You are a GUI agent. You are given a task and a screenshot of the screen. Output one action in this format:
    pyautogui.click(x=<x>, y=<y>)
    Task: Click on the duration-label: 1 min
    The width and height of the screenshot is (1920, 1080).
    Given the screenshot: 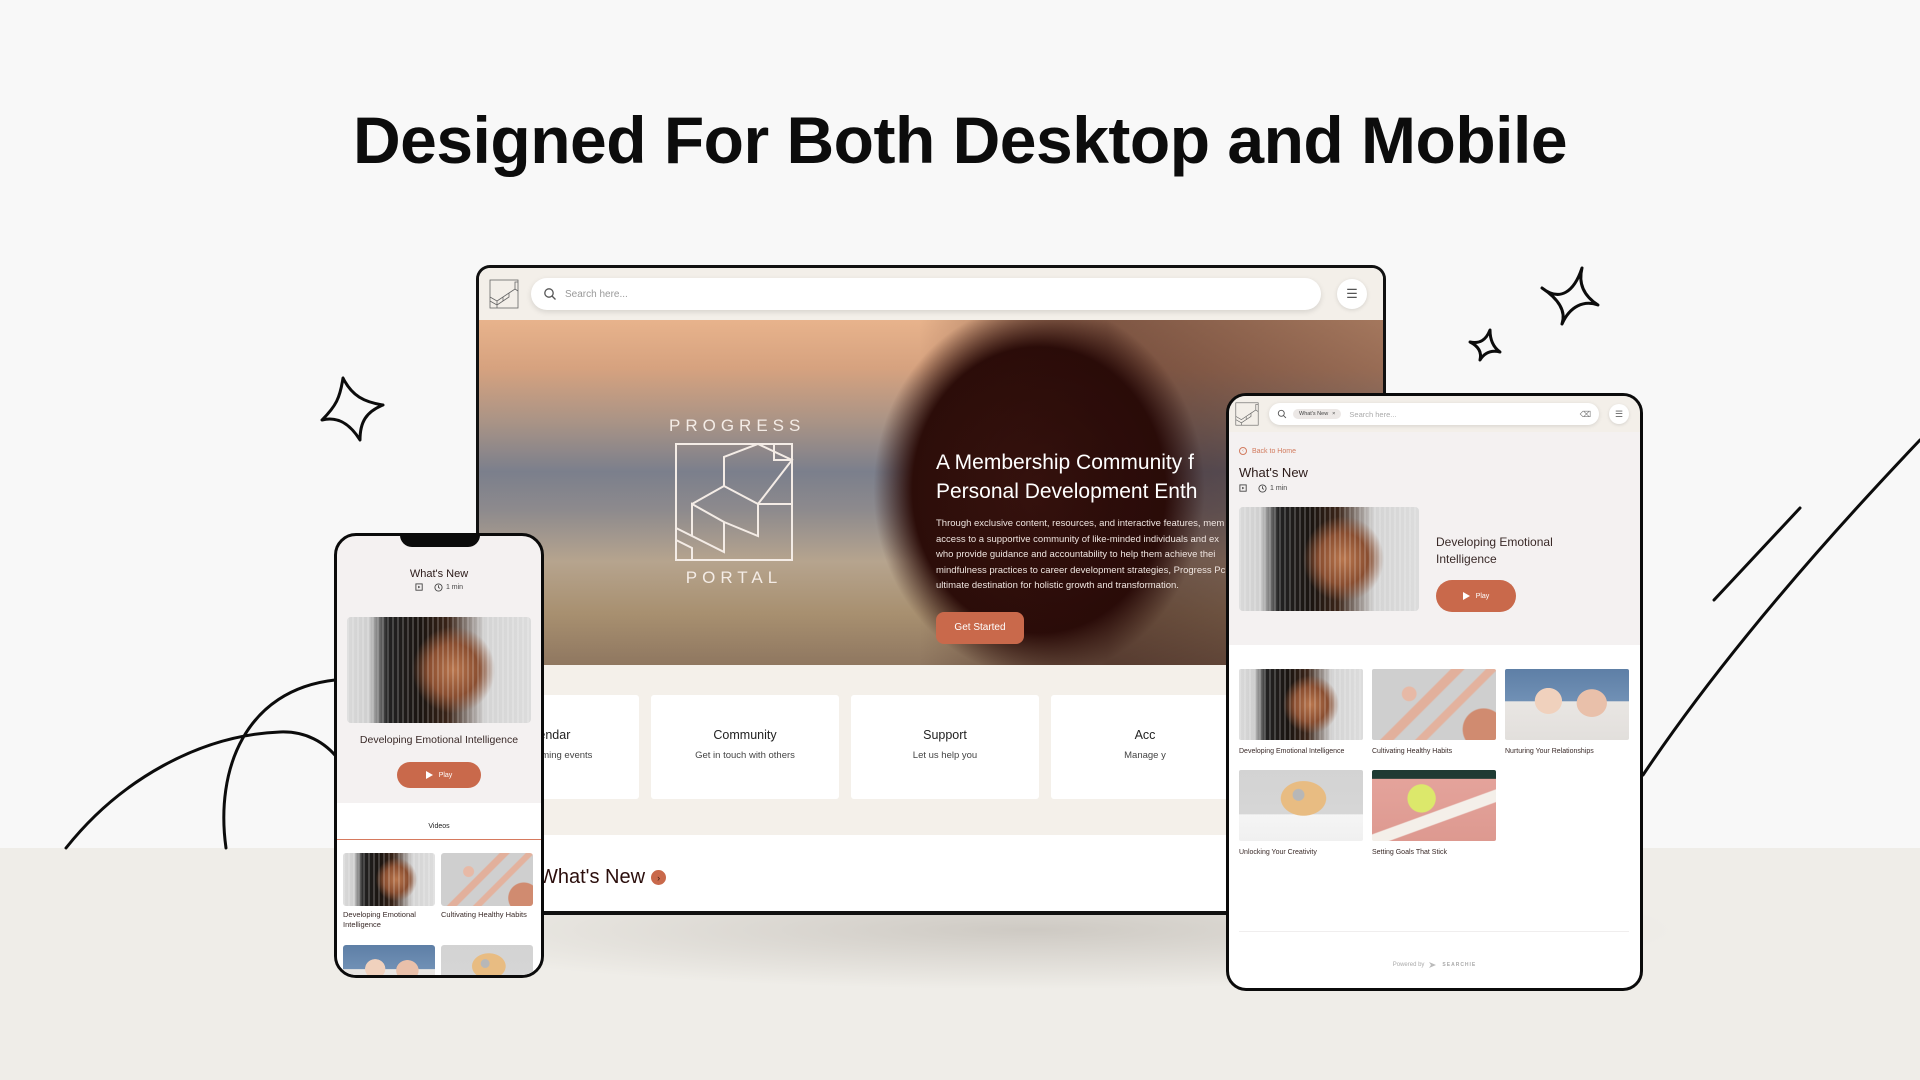 What is the action you would take?
    pyautogui.click(x=454, y=587)
    